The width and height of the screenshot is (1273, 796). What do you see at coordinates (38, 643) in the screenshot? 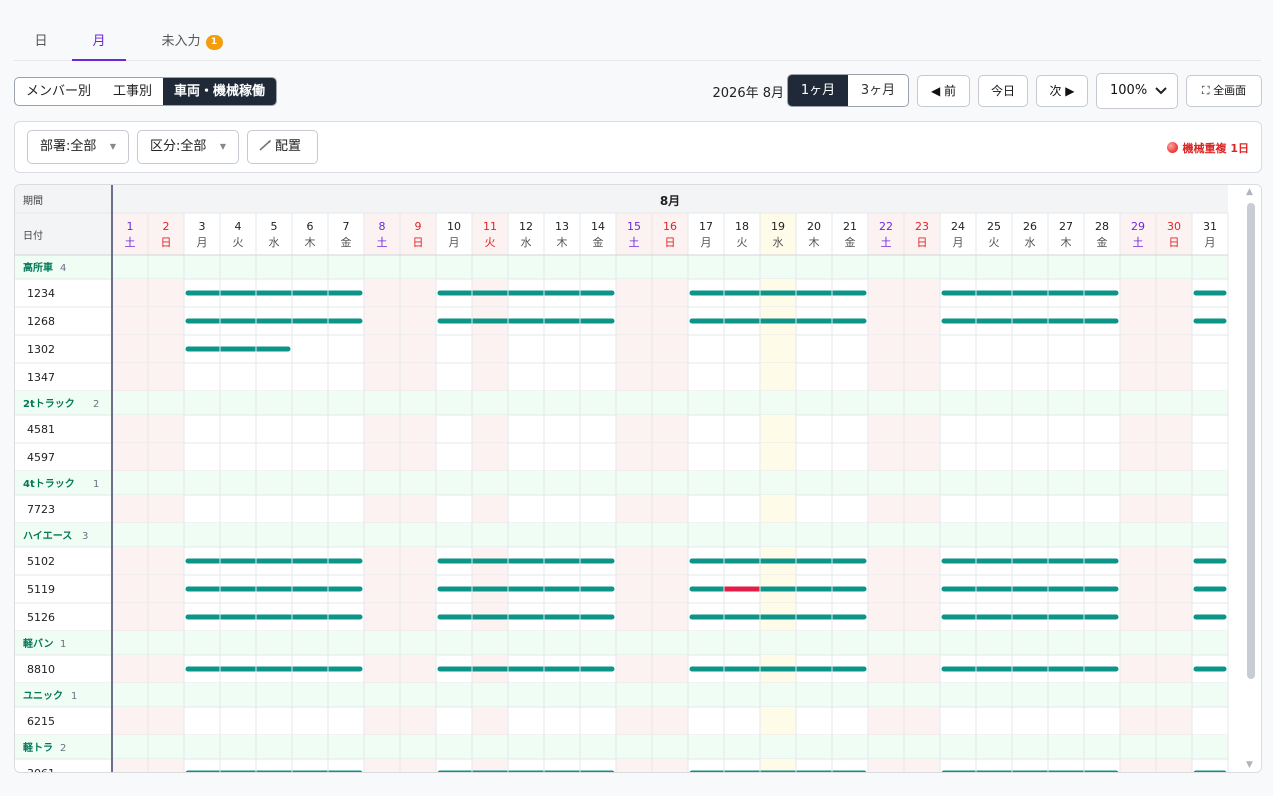
I see `group-name: 軽バン` at bounding box center [38, 643].